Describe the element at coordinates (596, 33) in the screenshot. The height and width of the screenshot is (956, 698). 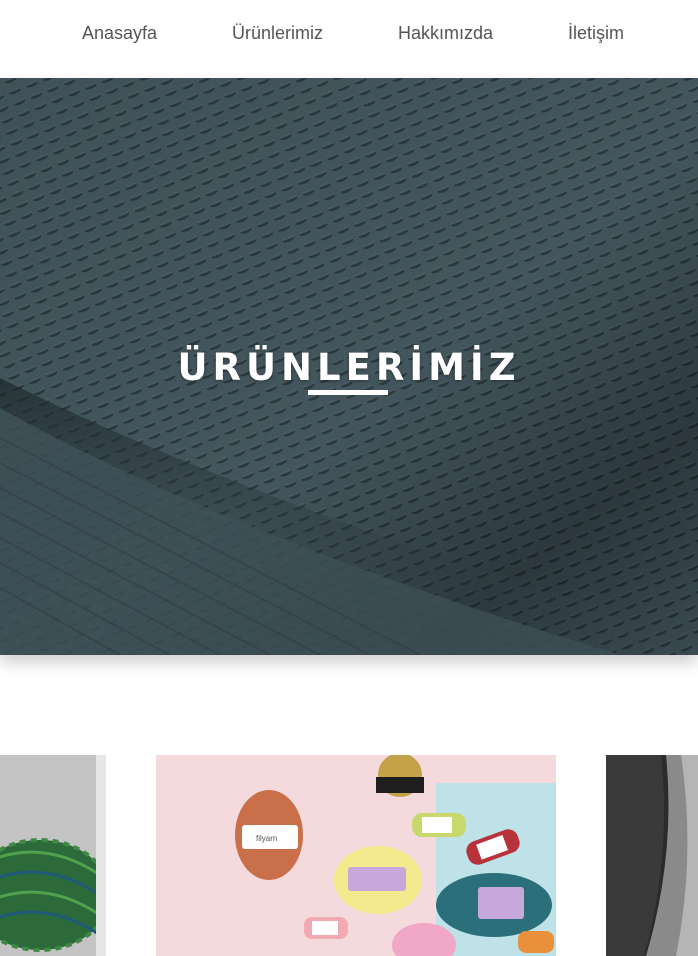
I see `nav-link-contact: İletişim` at that location.